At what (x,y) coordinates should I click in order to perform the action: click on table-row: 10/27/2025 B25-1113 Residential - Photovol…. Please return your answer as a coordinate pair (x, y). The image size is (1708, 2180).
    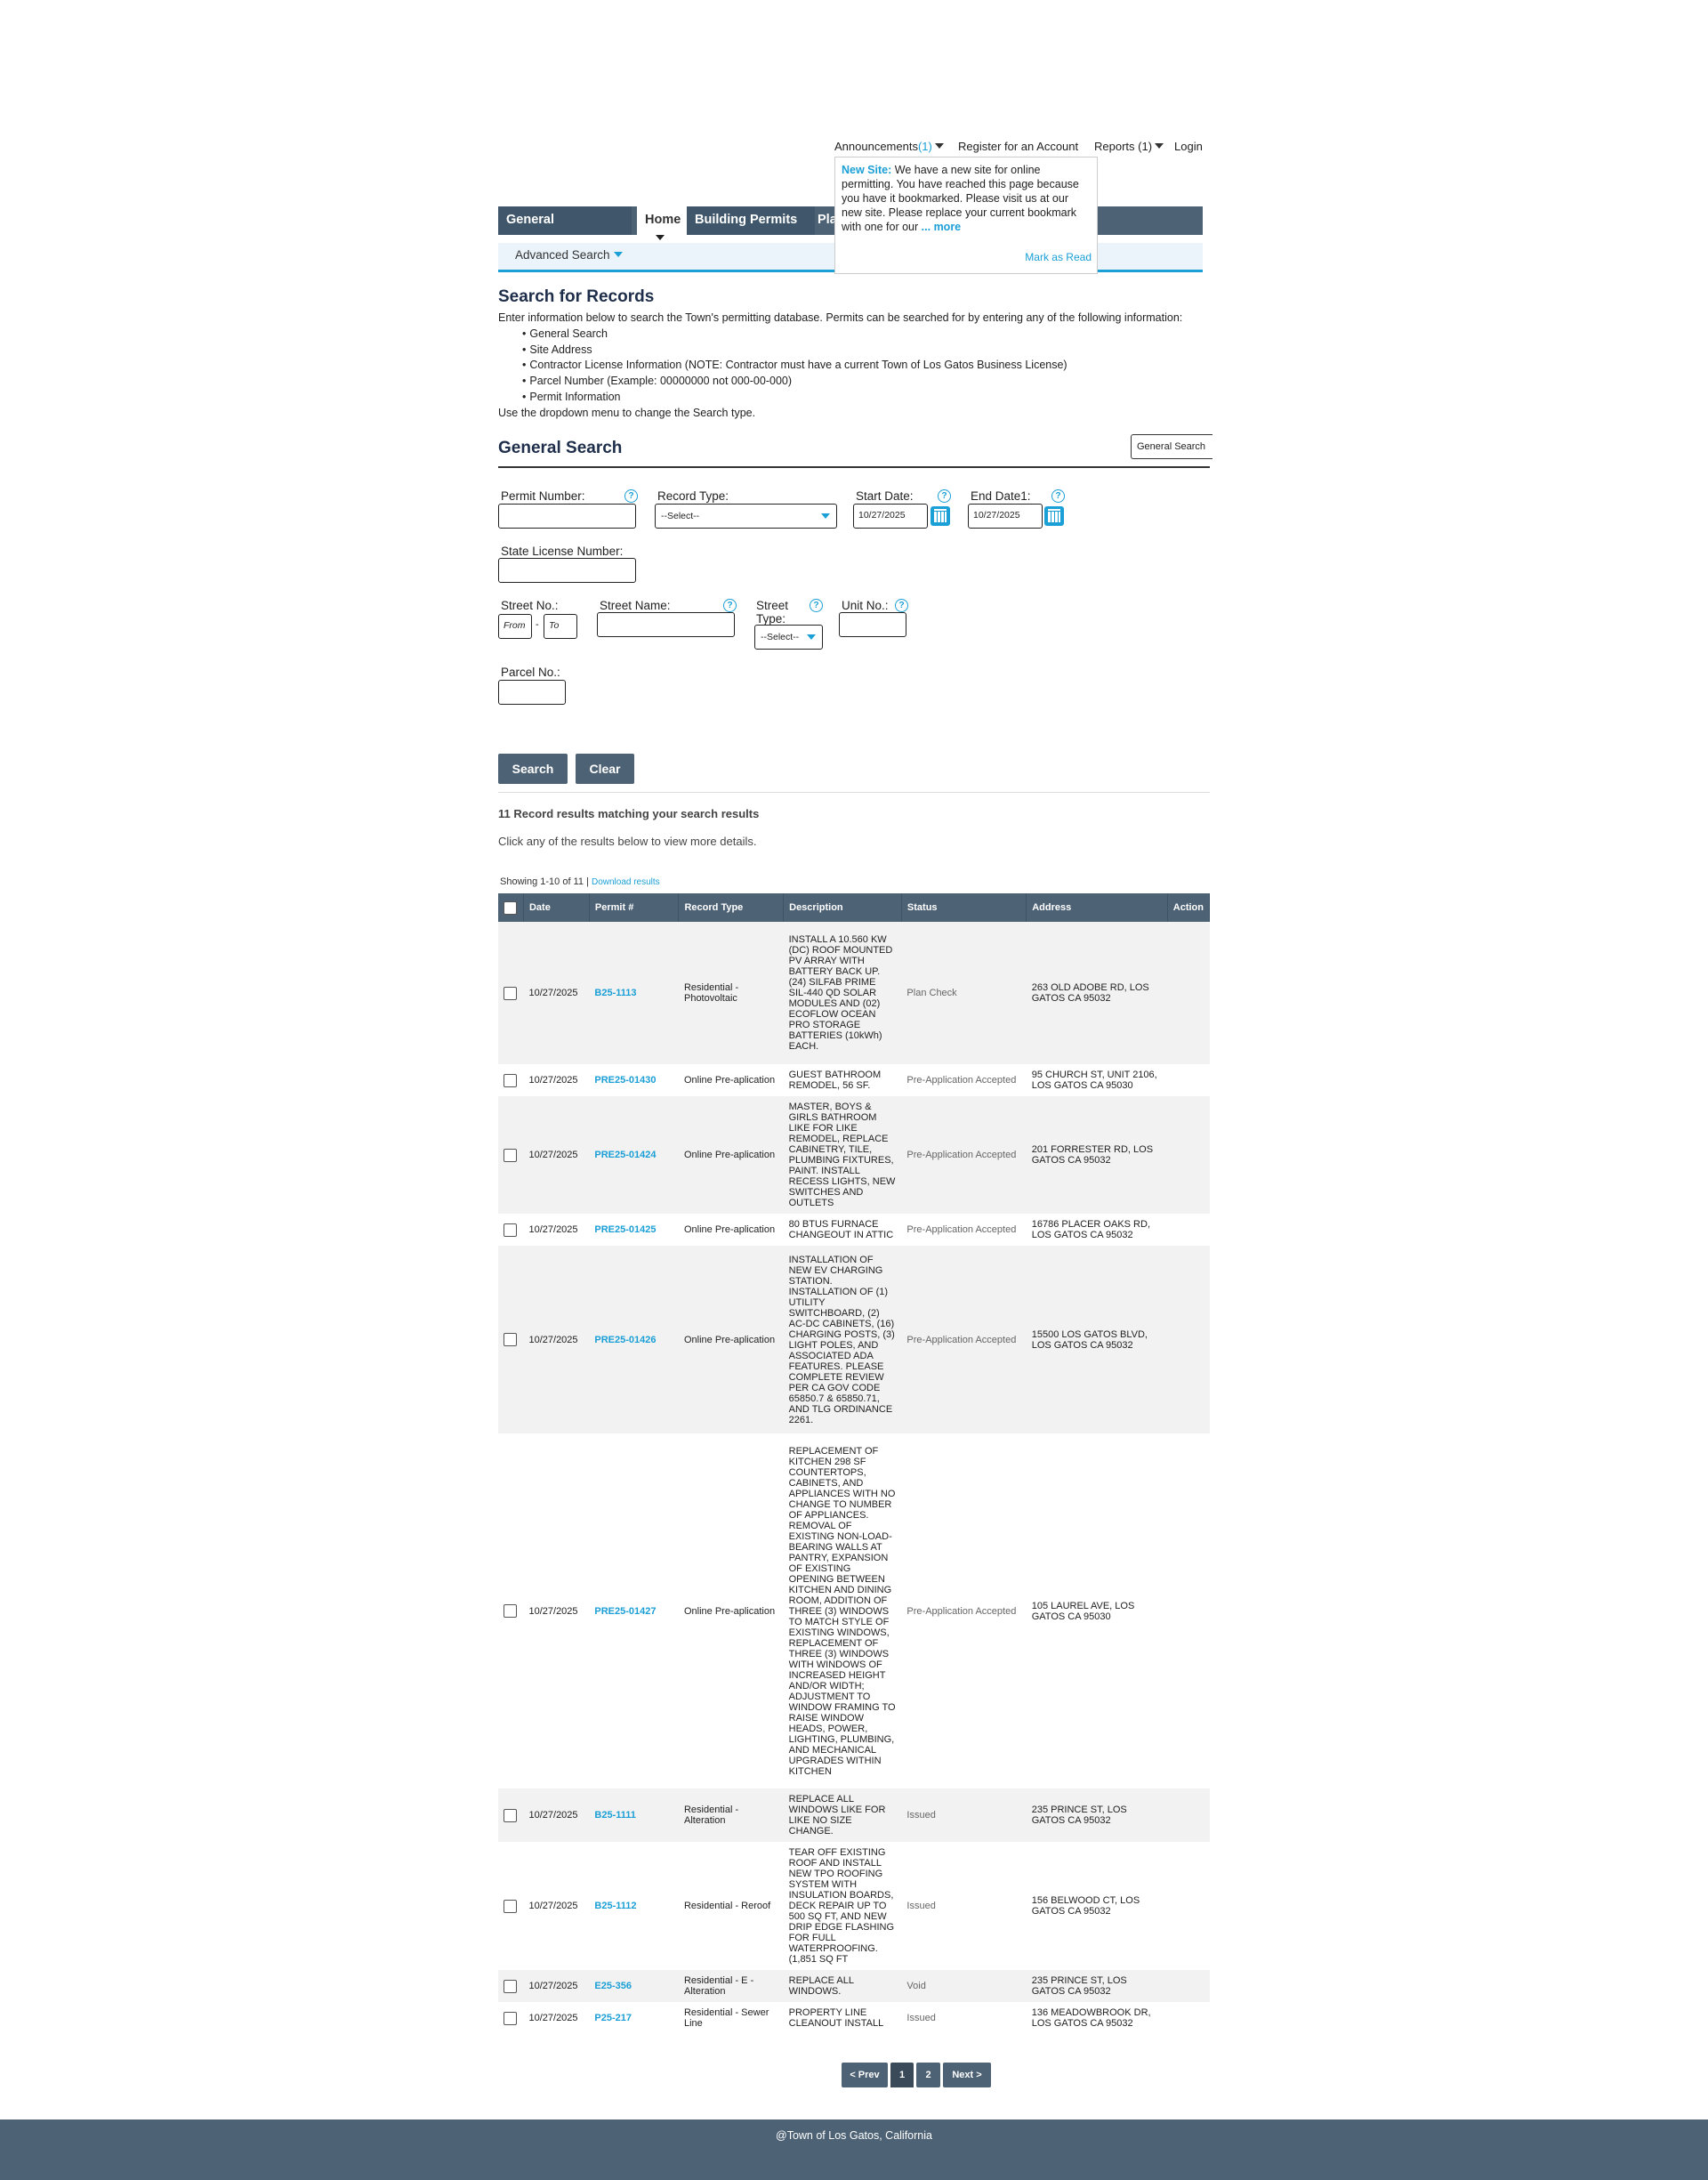
    Looking at the image, I should click on (854, 993).